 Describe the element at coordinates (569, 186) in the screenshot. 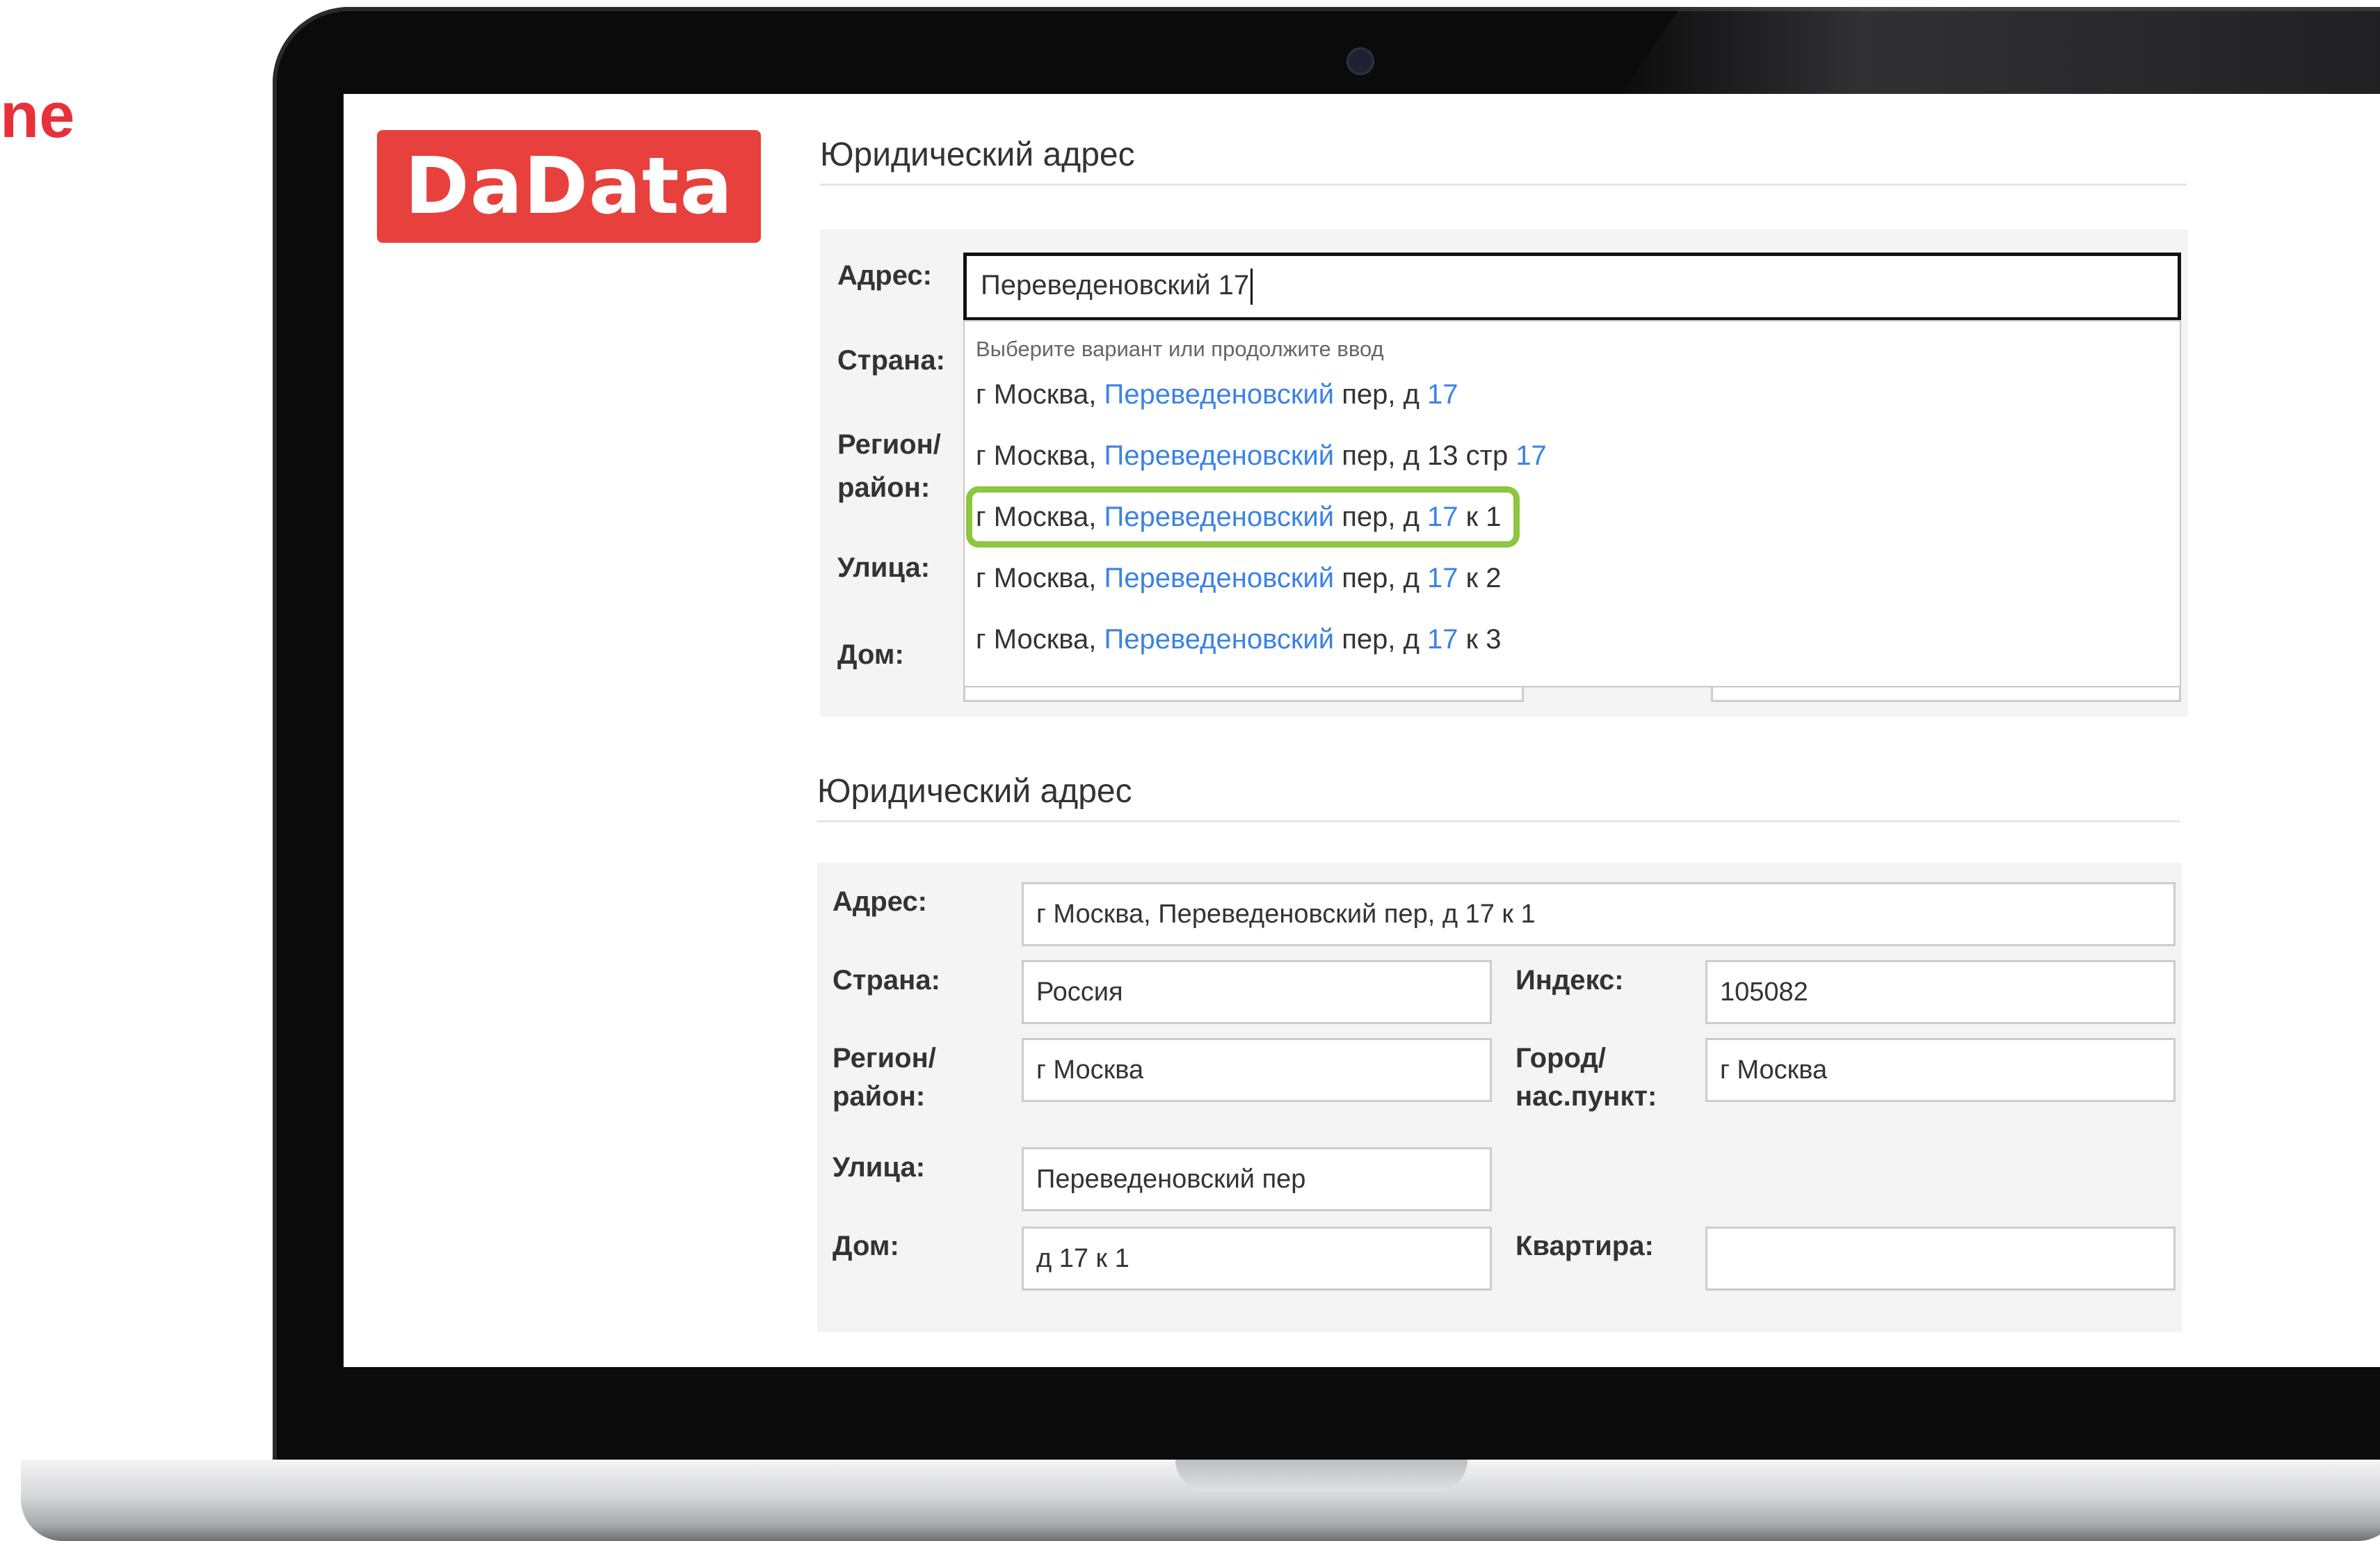

I see `dadata-logo: DaData` at that location.